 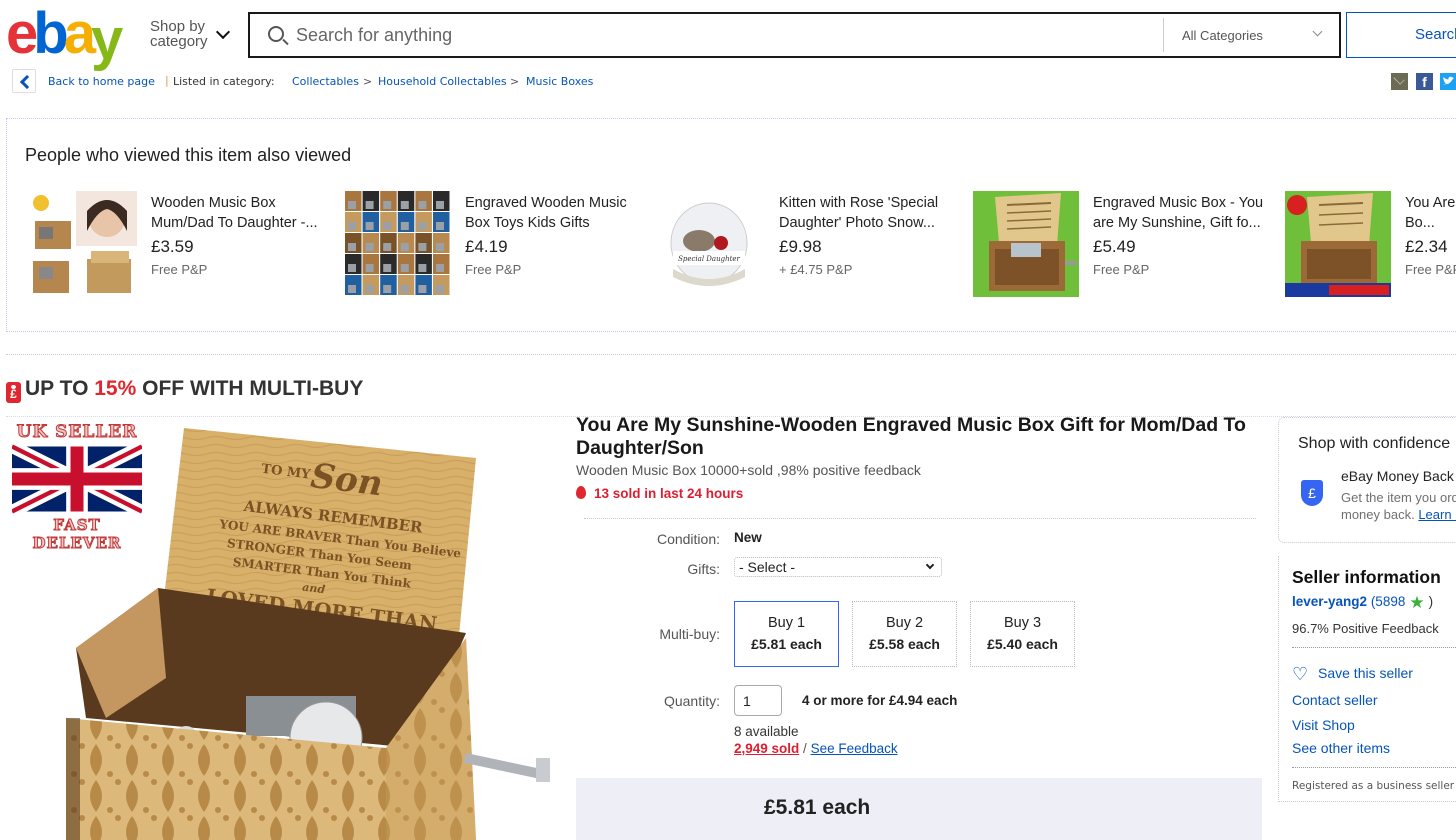 I want to click on multibuy-price: £5.58 each, so click(x=904, y=644).